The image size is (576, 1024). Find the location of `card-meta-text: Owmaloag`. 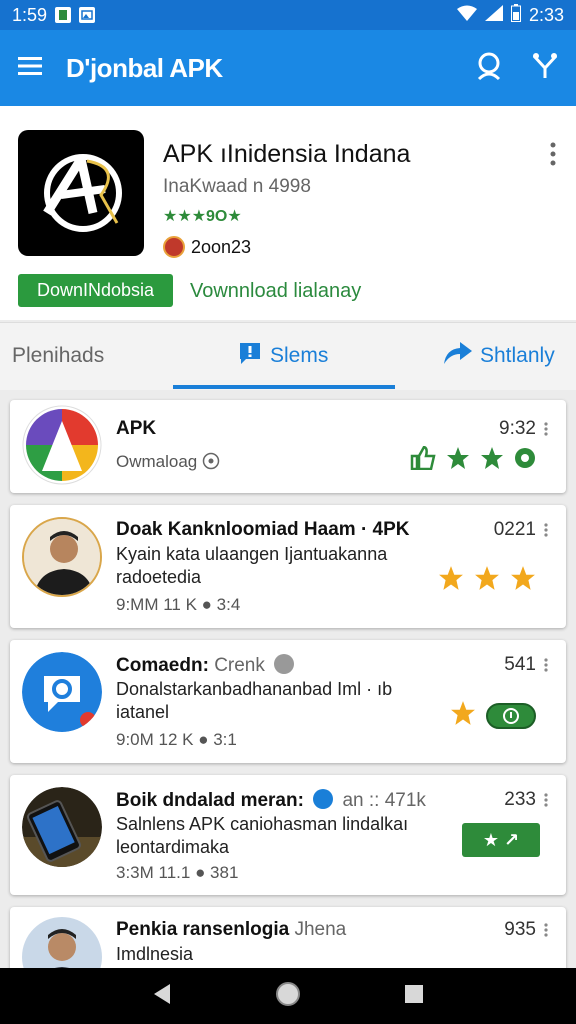

card-meta-text: Owmaloag is located at coordinates (157, 461).